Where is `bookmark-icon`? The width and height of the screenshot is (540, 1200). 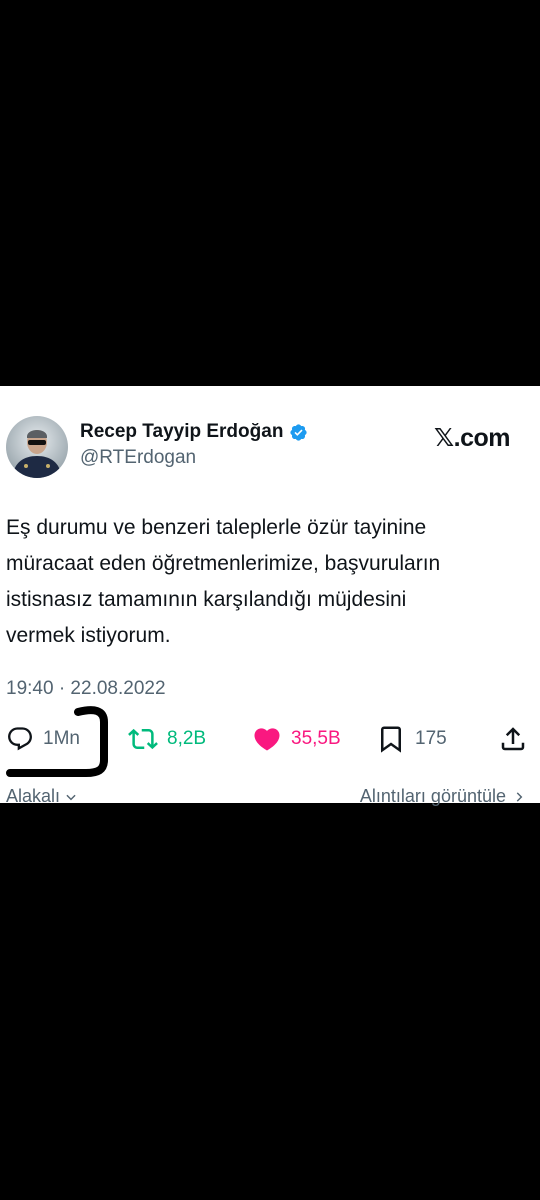
bookmark-icon is located at coordinates (391, 739).